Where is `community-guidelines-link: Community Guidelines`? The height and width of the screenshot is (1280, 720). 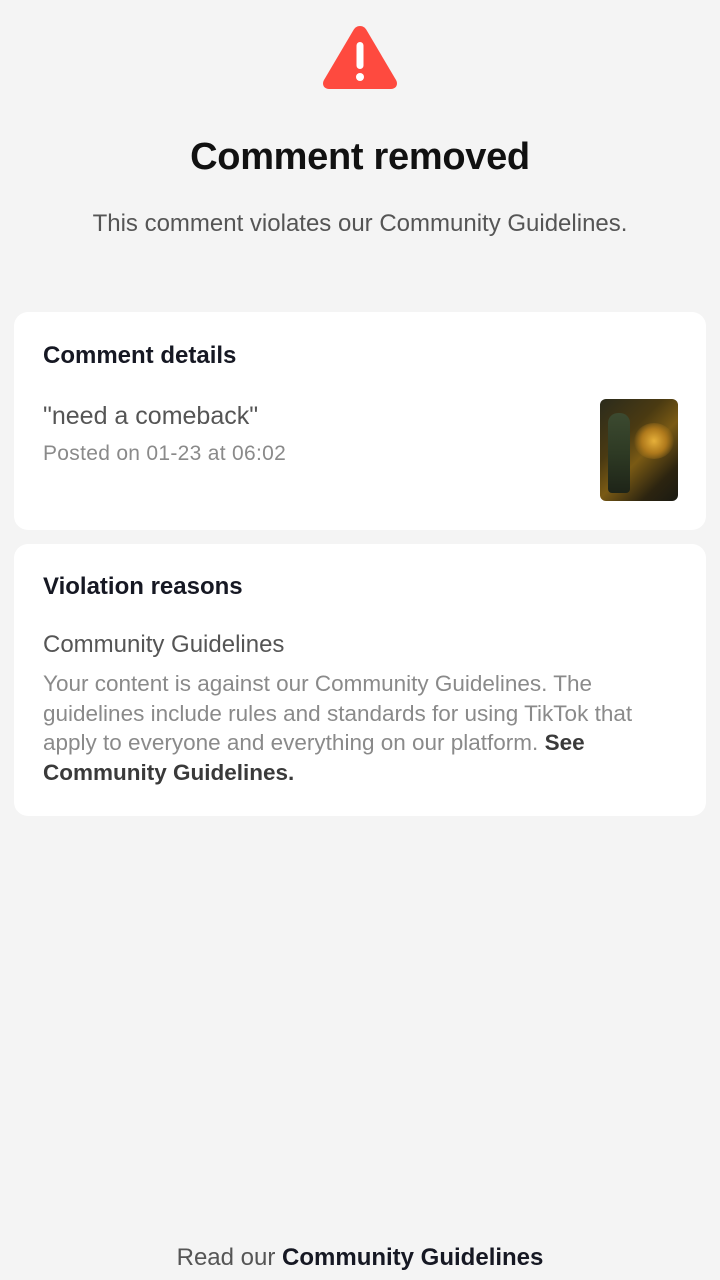 community-guidelines-link: Community Guidelines is located at coordinates (412, 1257).